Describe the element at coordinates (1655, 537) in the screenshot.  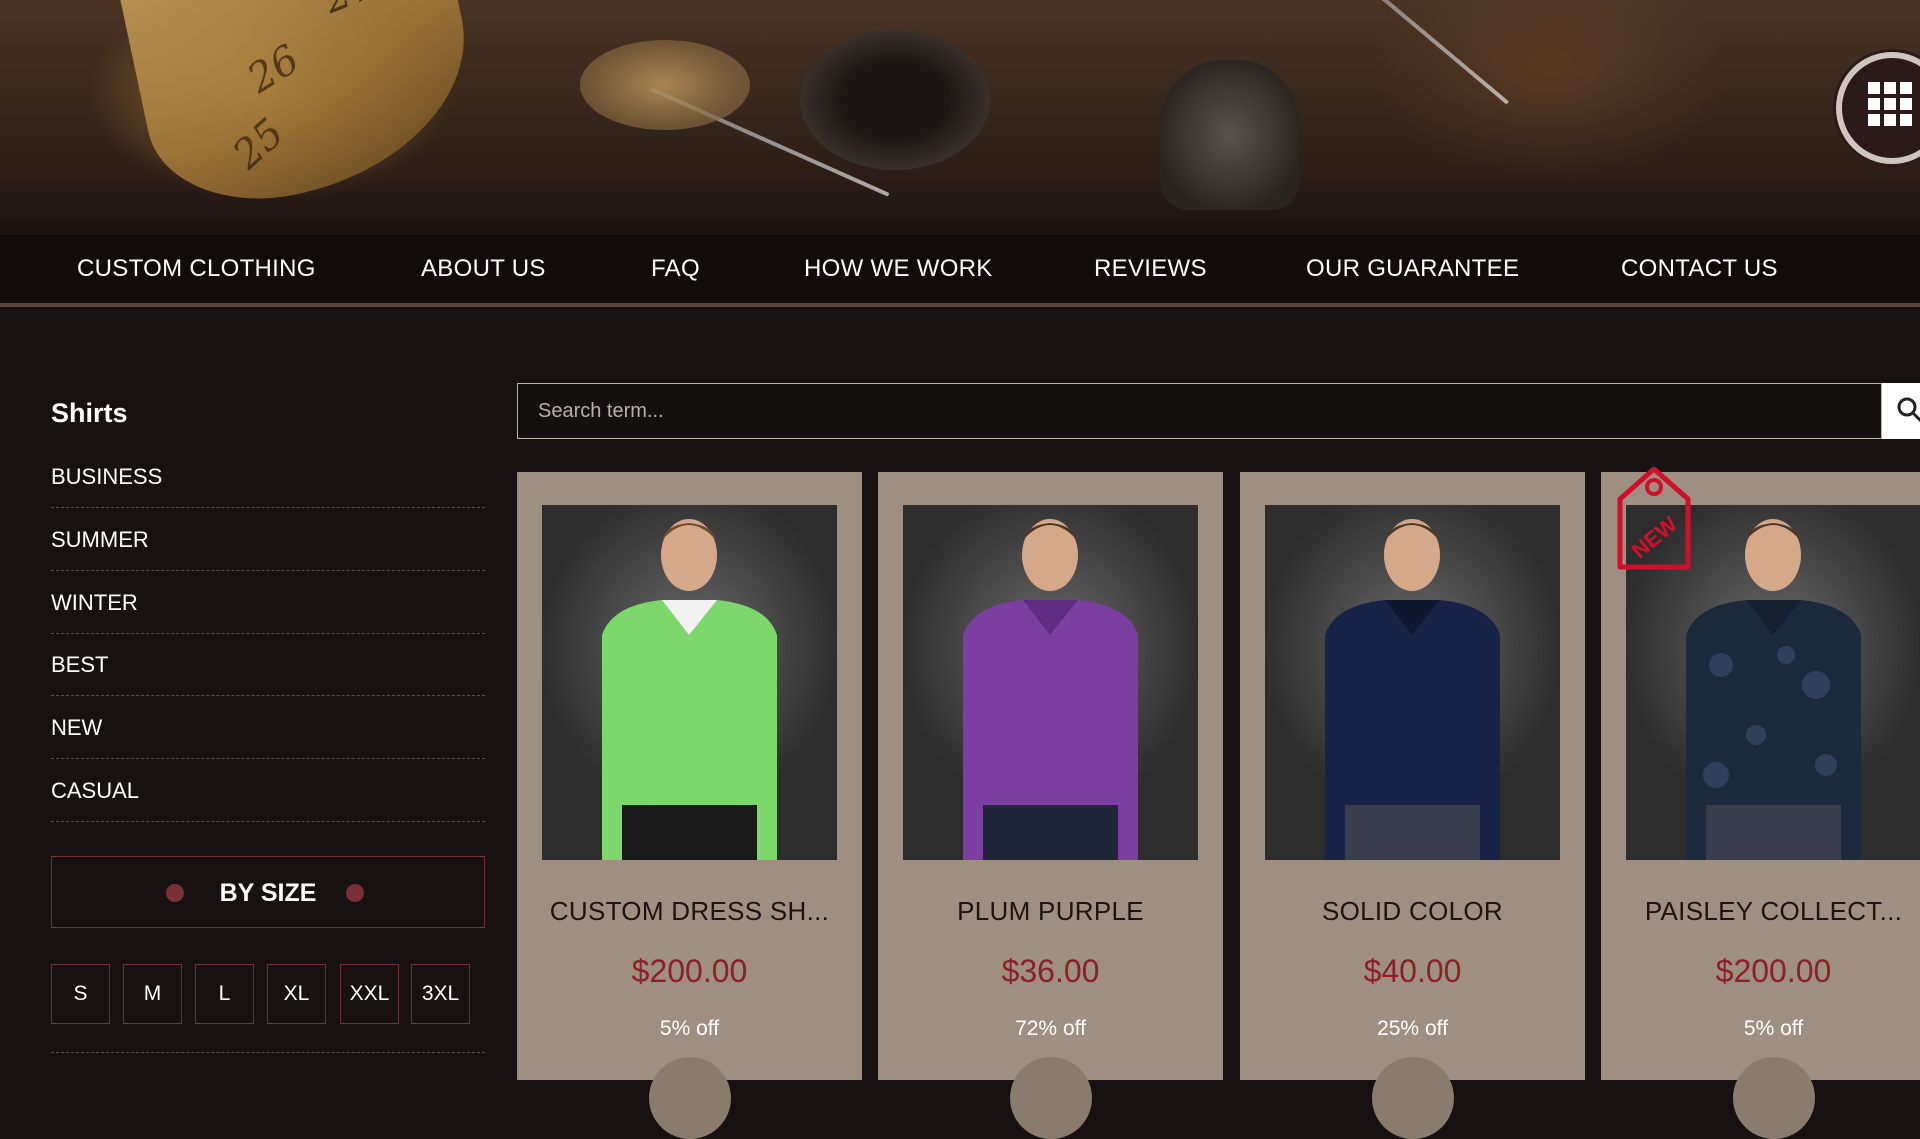
I see `new-badge-label: NEW` at that location.